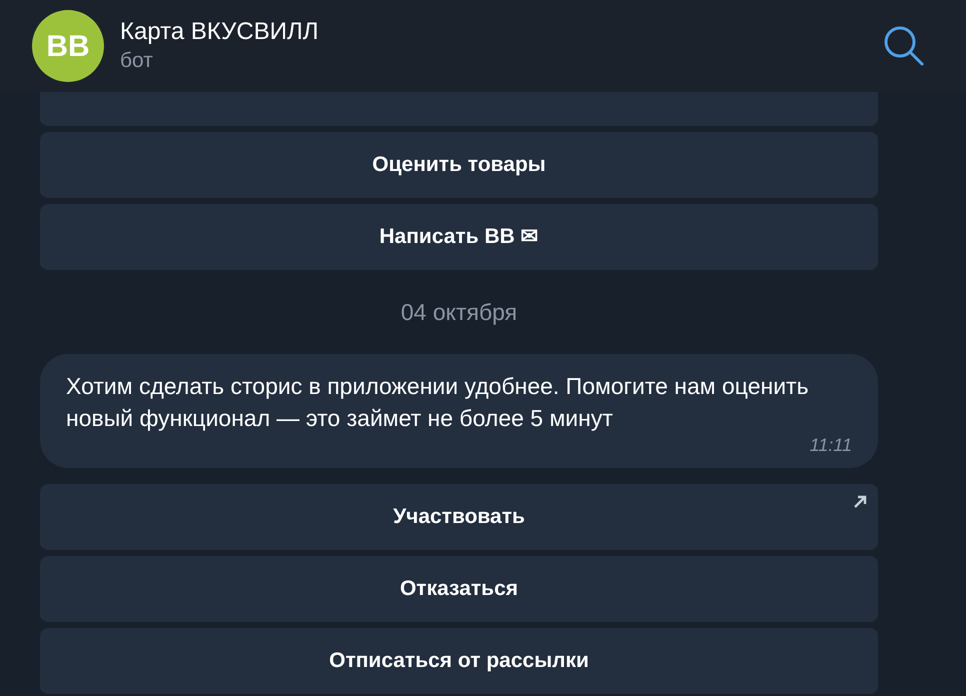 Image resolution: width=966 pixels, height=696 pixels. What do you see at coordinates (459, 165) in the screenshot?
I see `keyboard-button: Оценить товары` at bounding box center [459, 165].